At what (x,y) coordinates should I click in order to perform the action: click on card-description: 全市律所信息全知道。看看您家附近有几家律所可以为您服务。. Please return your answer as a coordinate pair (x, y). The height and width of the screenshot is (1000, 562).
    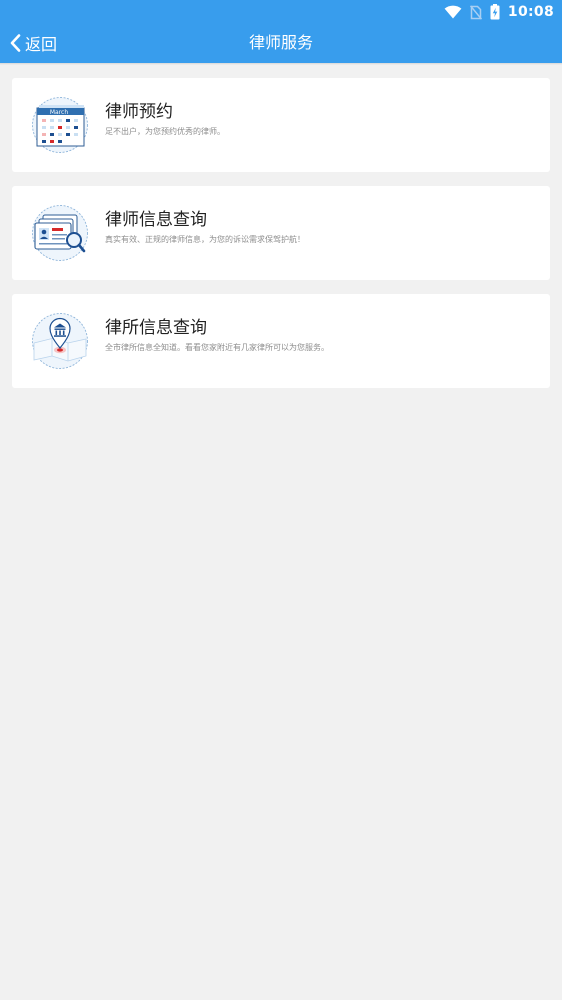
    Looking at the image, I should click on (217, 347).